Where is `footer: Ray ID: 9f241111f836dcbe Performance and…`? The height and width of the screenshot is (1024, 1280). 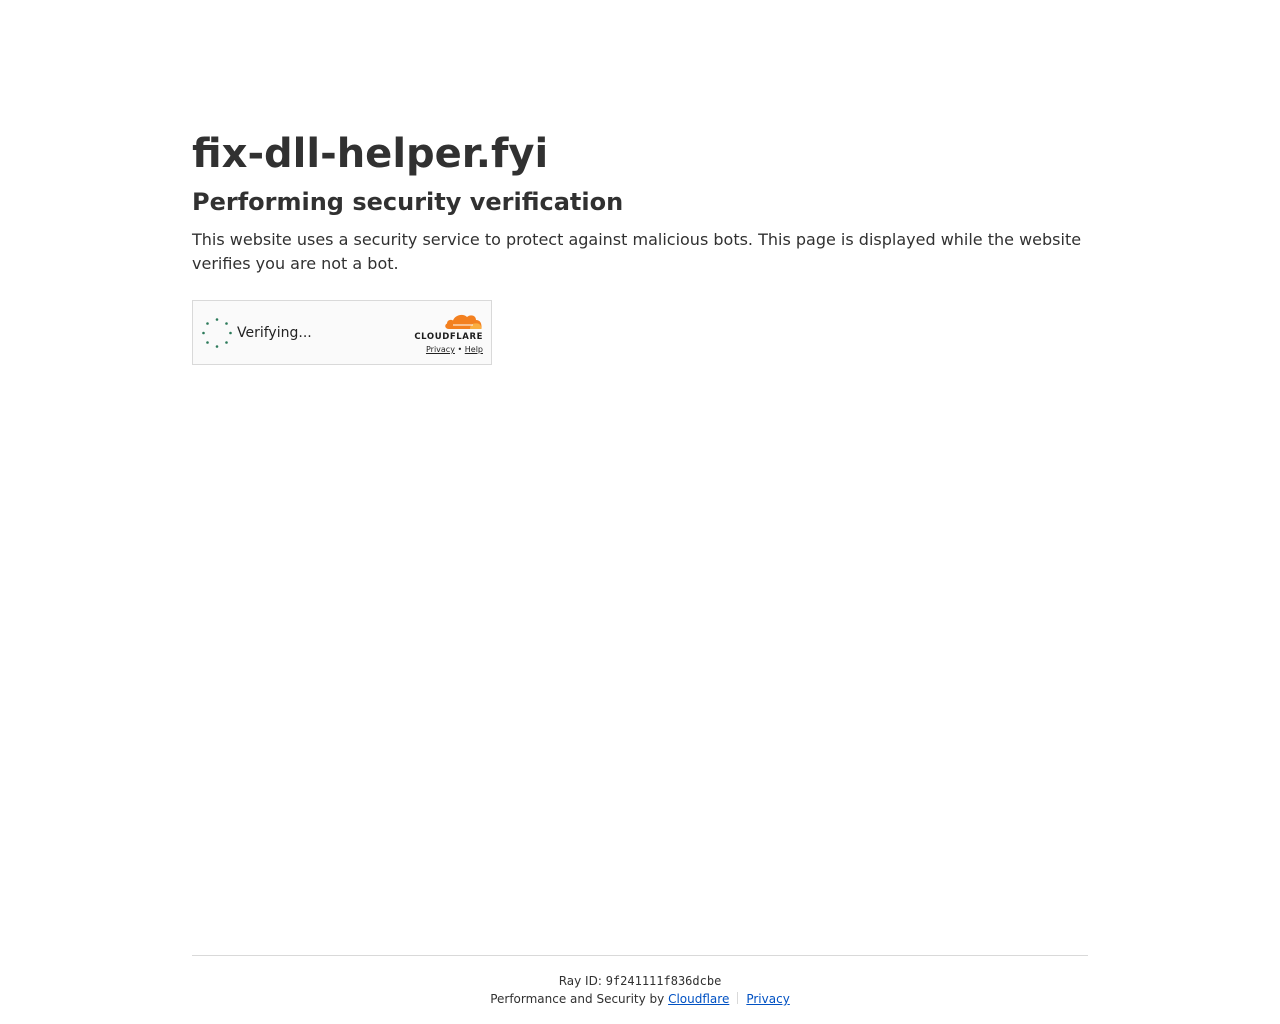 footer: Ray ID: 9f241111f836dcbe Performance and… is located at coordinates (640, 990).